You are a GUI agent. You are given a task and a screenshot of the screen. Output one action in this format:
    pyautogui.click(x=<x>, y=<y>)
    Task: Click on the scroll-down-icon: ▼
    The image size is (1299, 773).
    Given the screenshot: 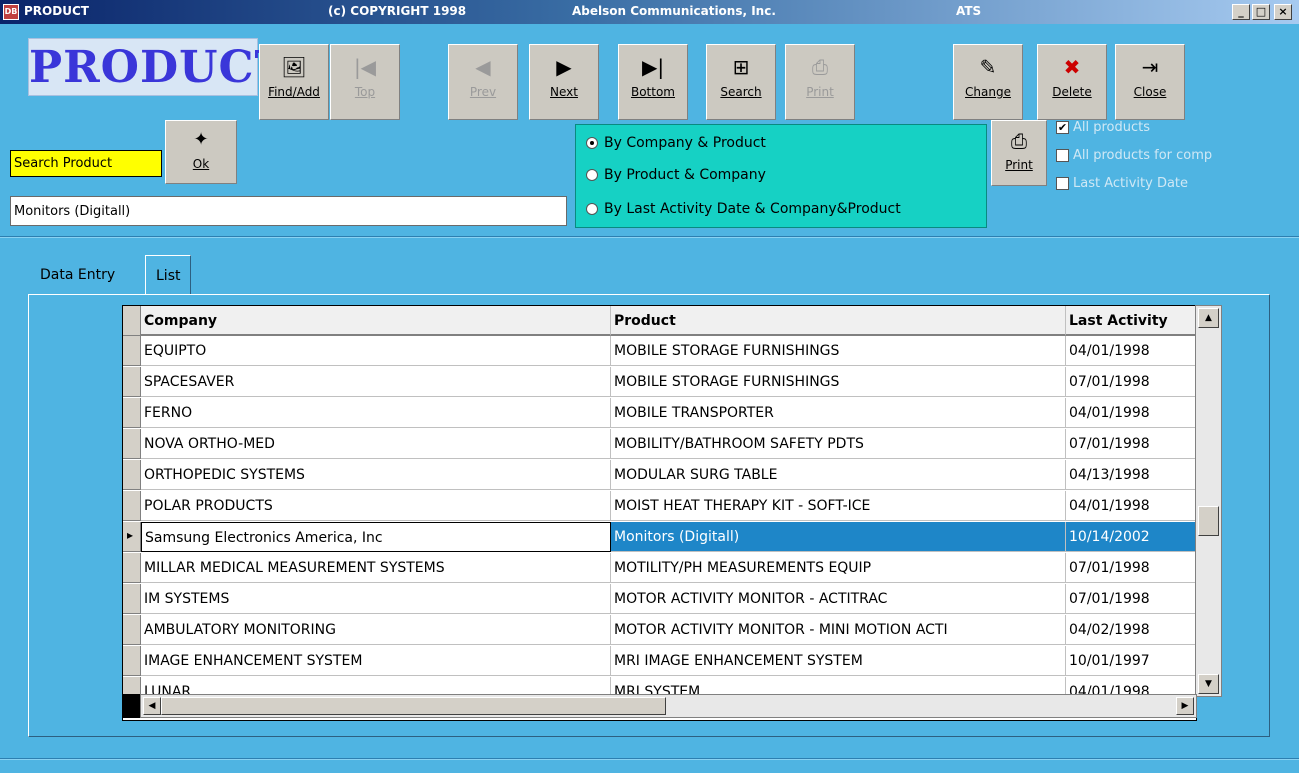 What is the action you would take?
    pyautogui.click(x=1208, y=684)
    